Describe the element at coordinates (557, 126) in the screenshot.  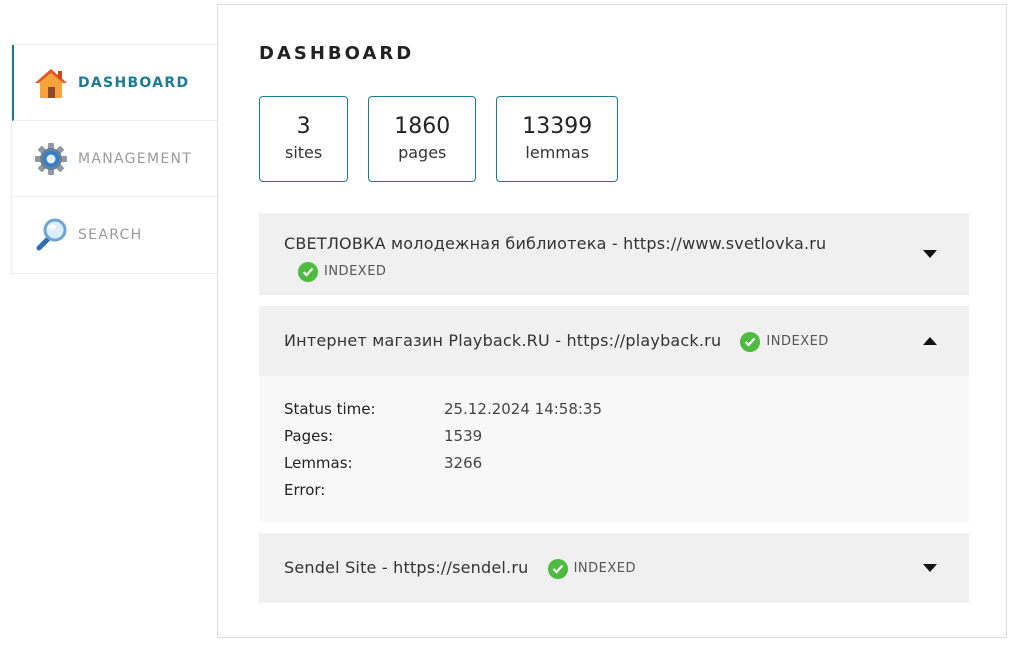
I see `stat-value: 13399` at that location.